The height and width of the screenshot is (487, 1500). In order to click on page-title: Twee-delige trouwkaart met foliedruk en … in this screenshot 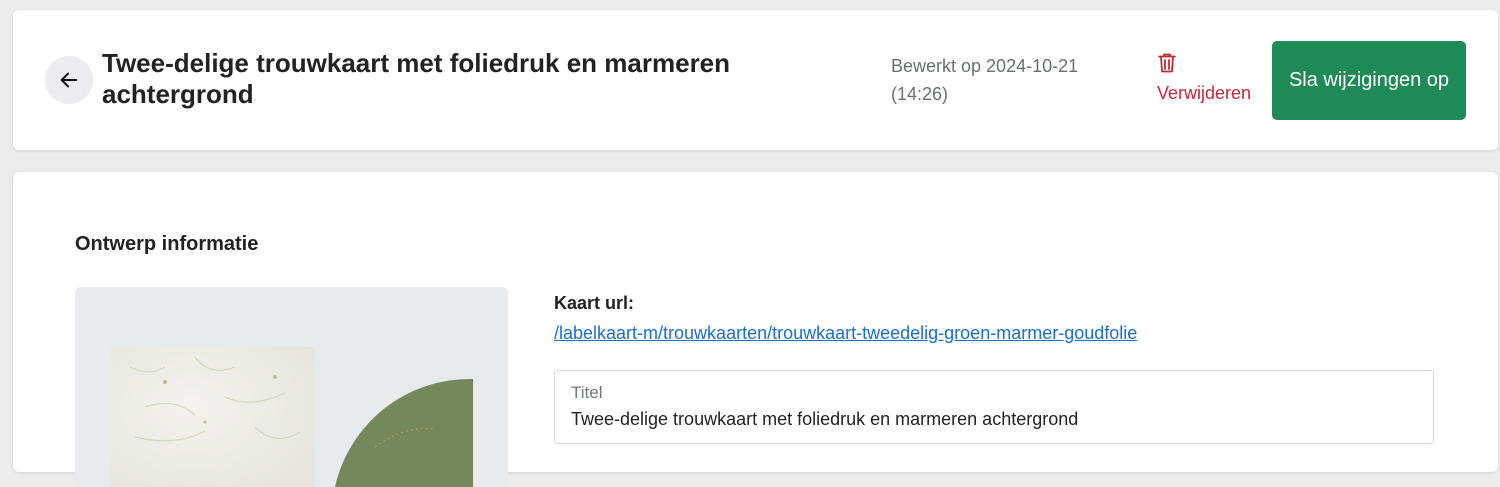, I will do `click(416, 78)`.